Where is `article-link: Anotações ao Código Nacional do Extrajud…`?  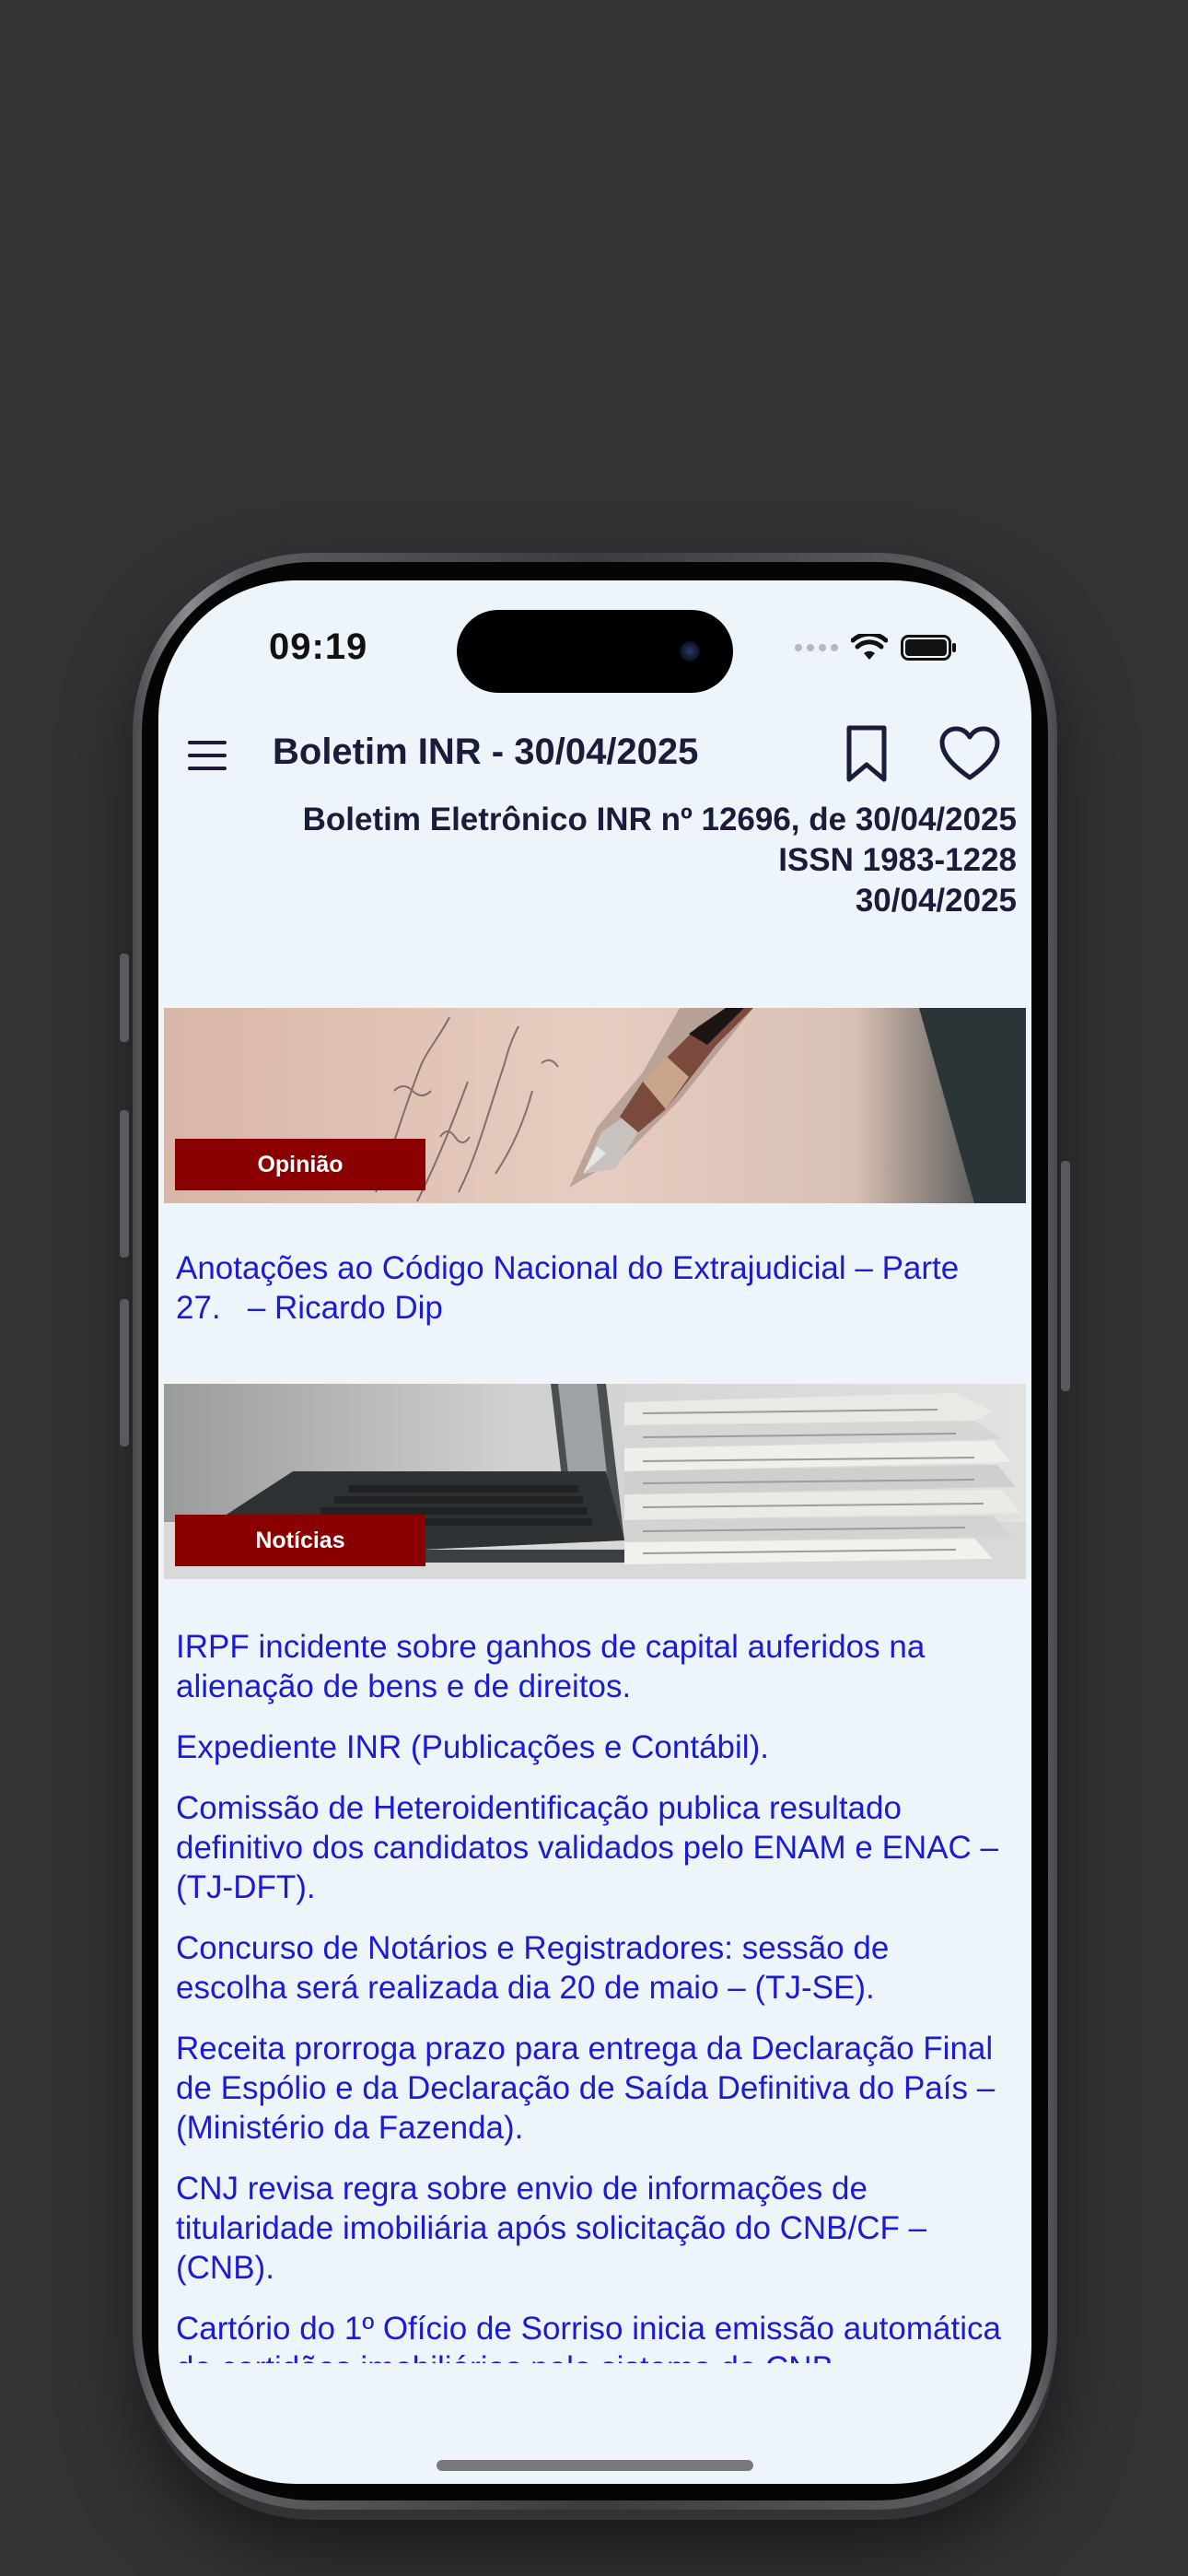 article-link: Anotações ao Código Nacional do Extrajud… is located at coordinates (603, 1288).